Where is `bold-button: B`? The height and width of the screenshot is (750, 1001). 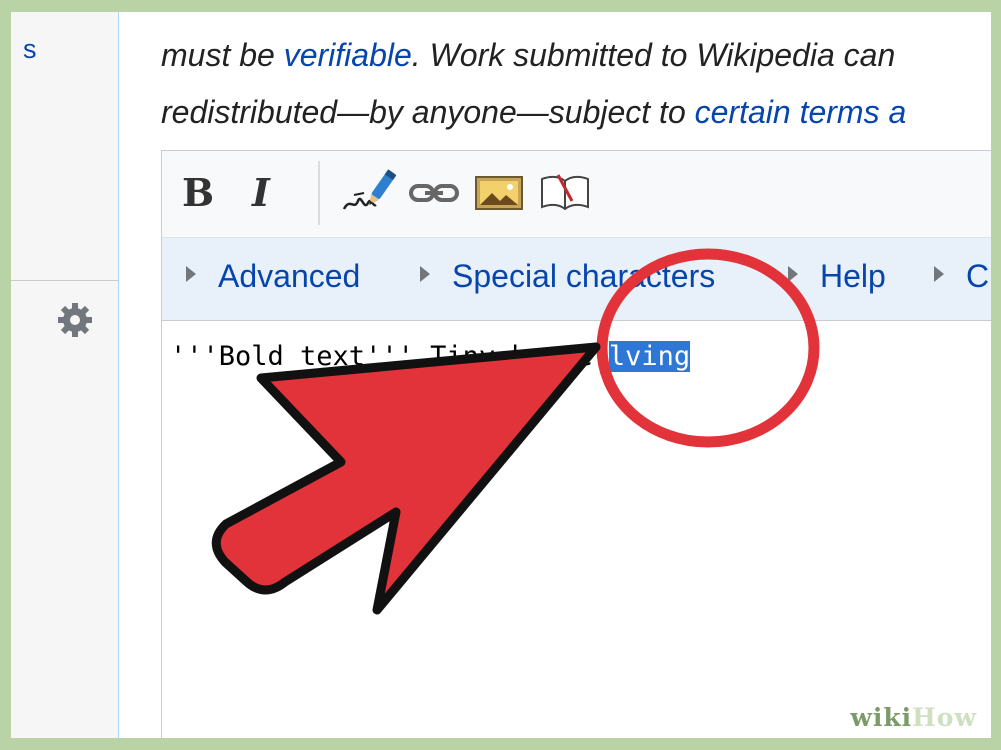 bold-button: B is located at coordinates (202, 192).